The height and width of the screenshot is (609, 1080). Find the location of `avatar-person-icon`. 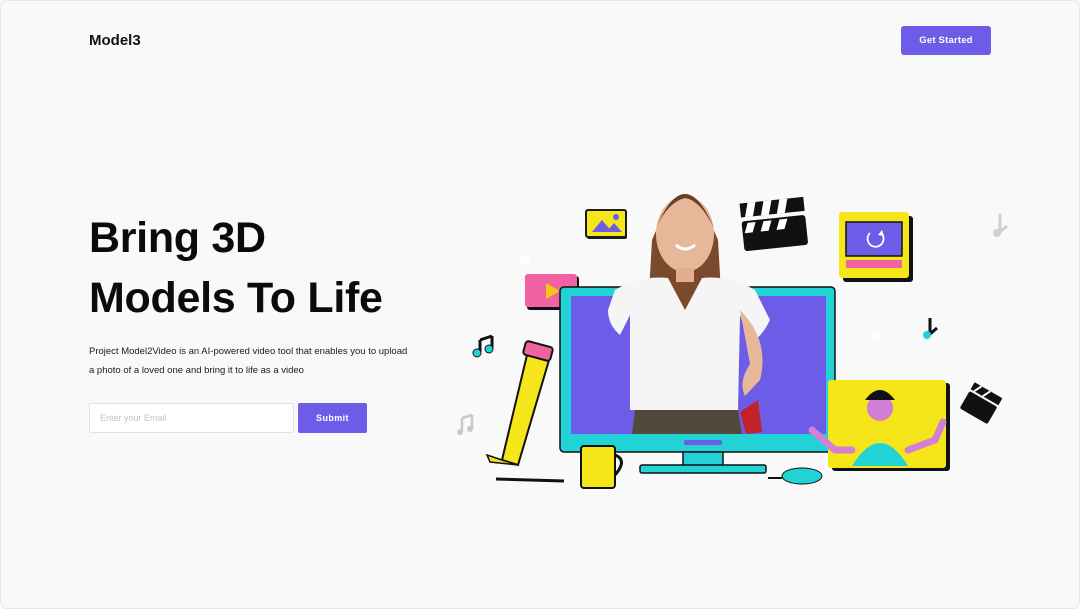

avatar-person-icon is located at coordinates (879, 425).